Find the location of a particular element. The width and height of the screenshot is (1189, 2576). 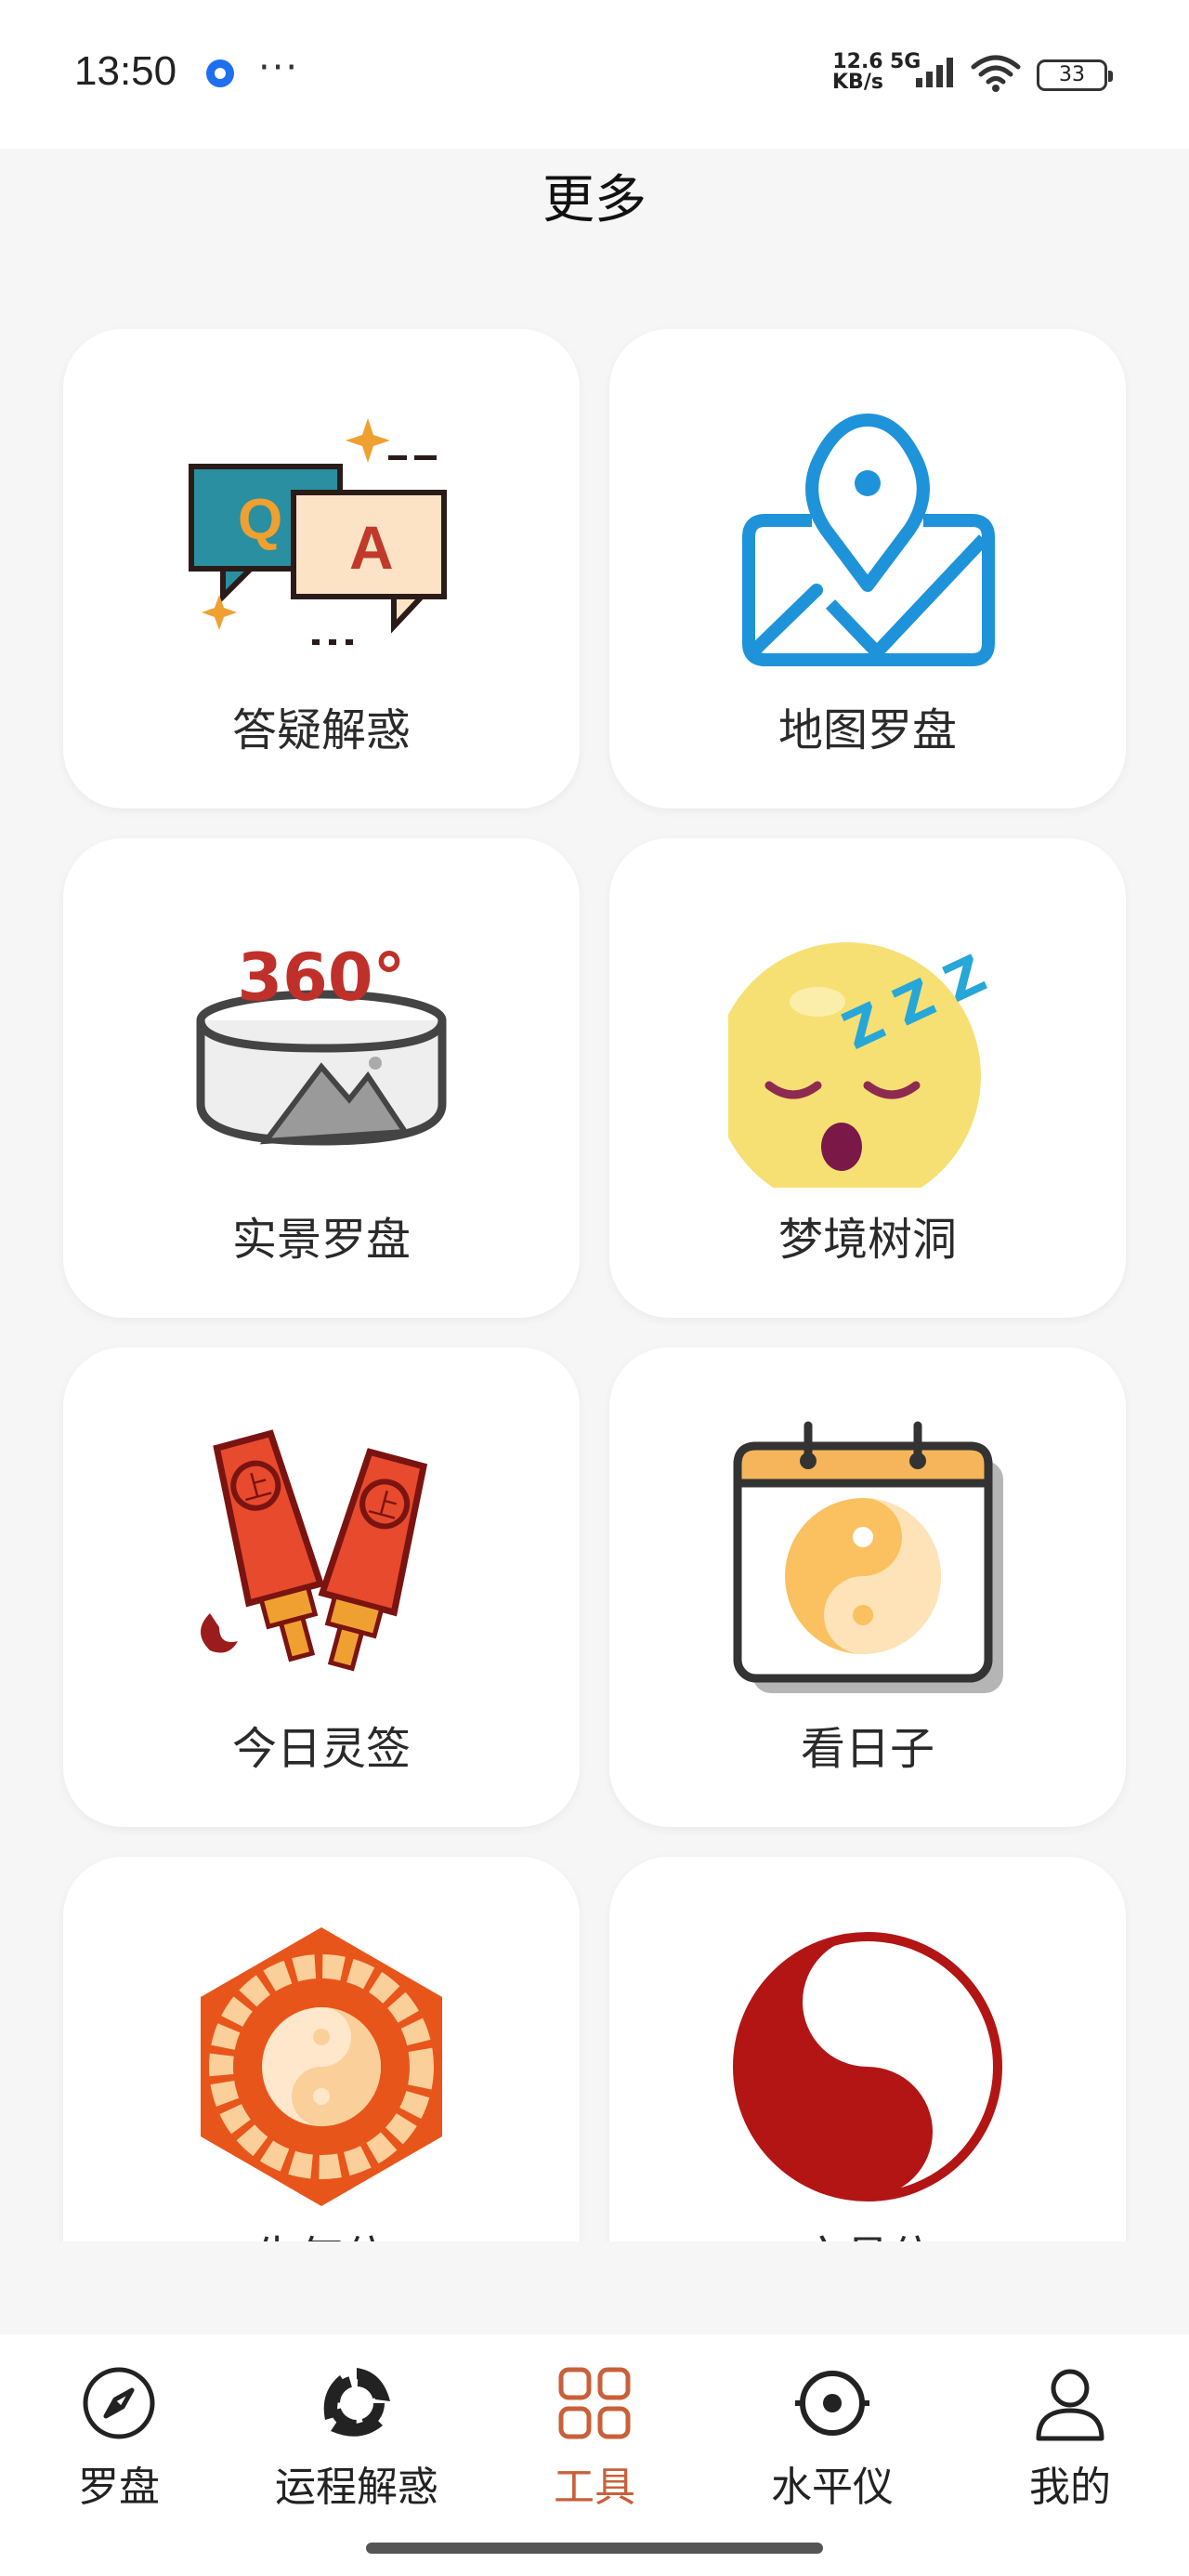

grid-icon is located at coordinates (594, 2403).